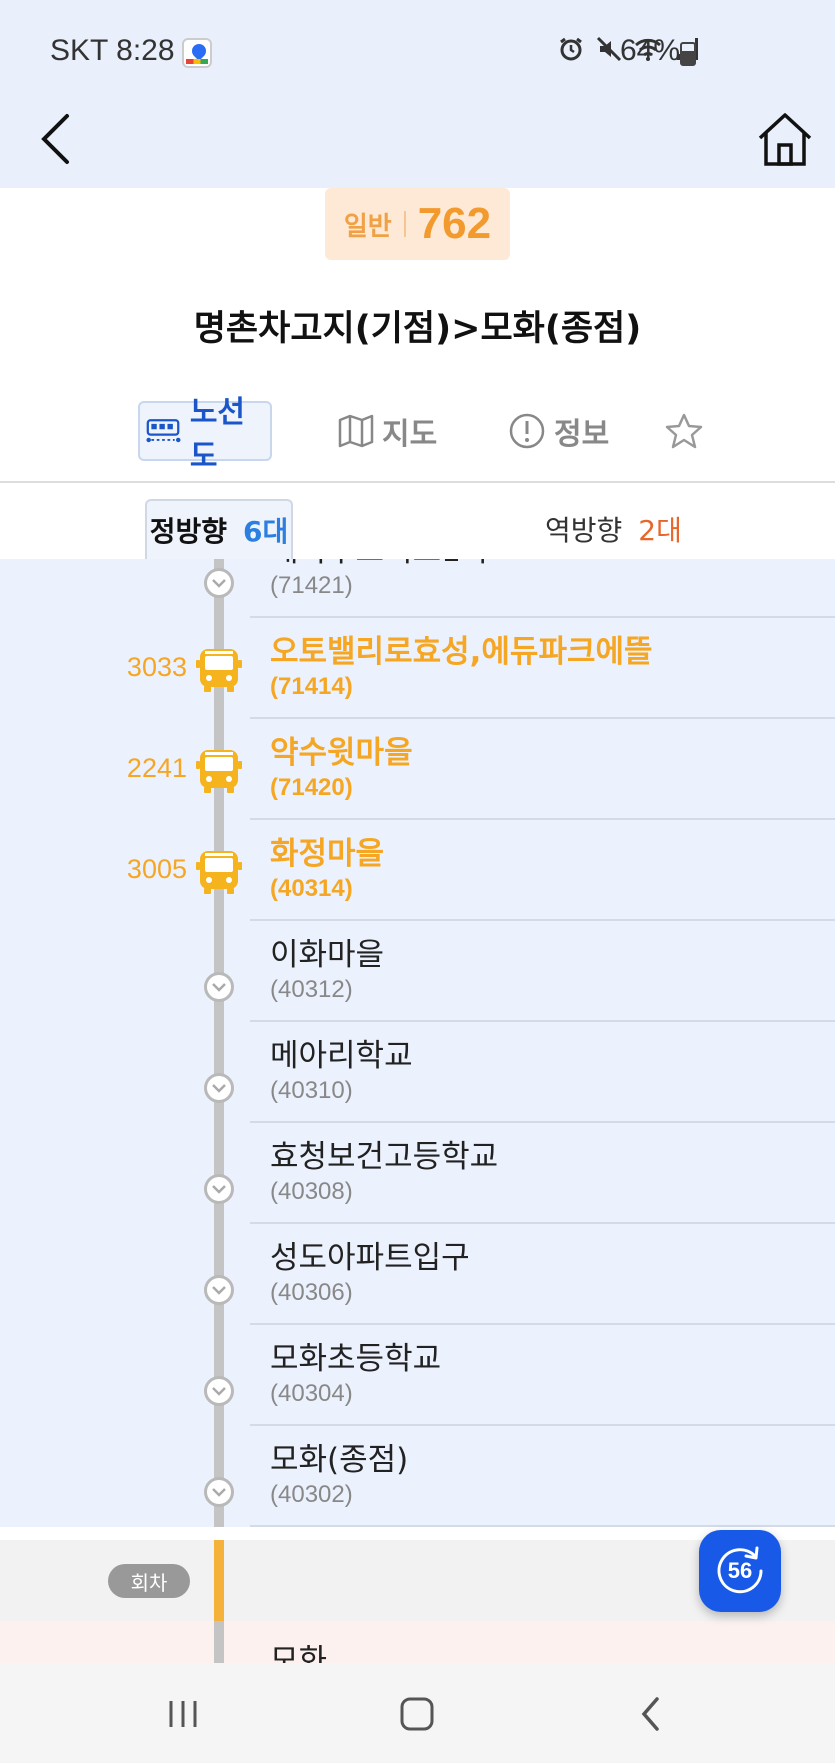 Image resolution: width=835 pixels, height=1763 pixels. Describe the element at coordinates (417, 1642) in the screenshot. I see `reverse-stop-row: 모화` at that location.